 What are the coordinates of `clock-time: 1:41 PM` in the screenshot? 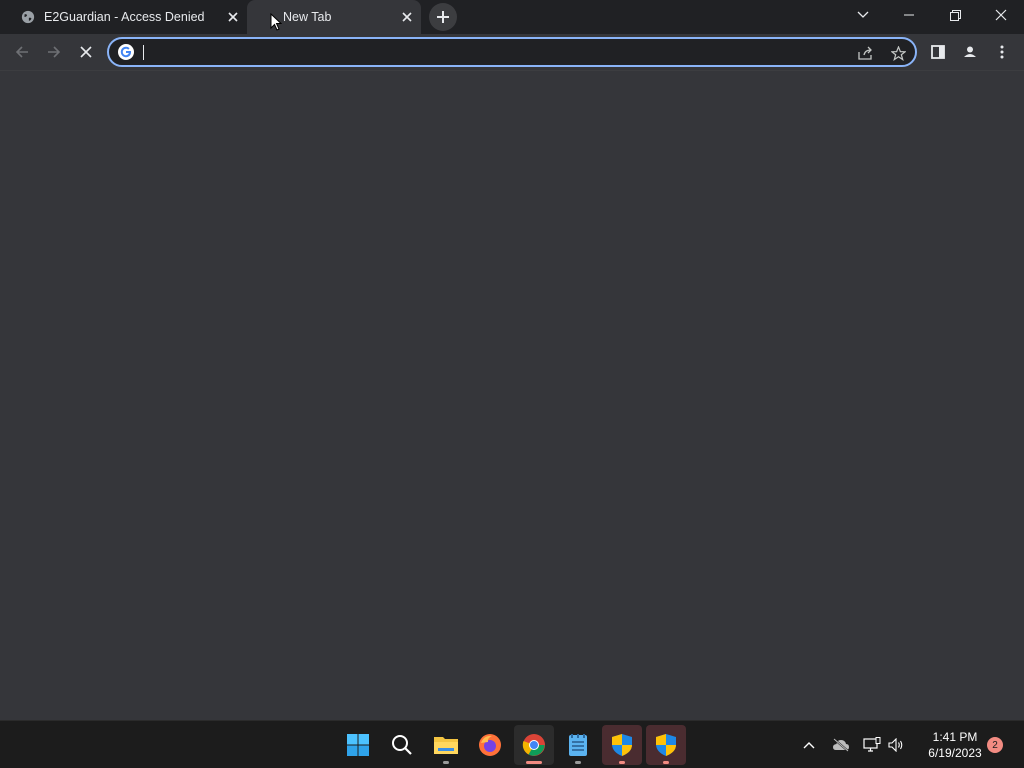 It's located at (955, 737).